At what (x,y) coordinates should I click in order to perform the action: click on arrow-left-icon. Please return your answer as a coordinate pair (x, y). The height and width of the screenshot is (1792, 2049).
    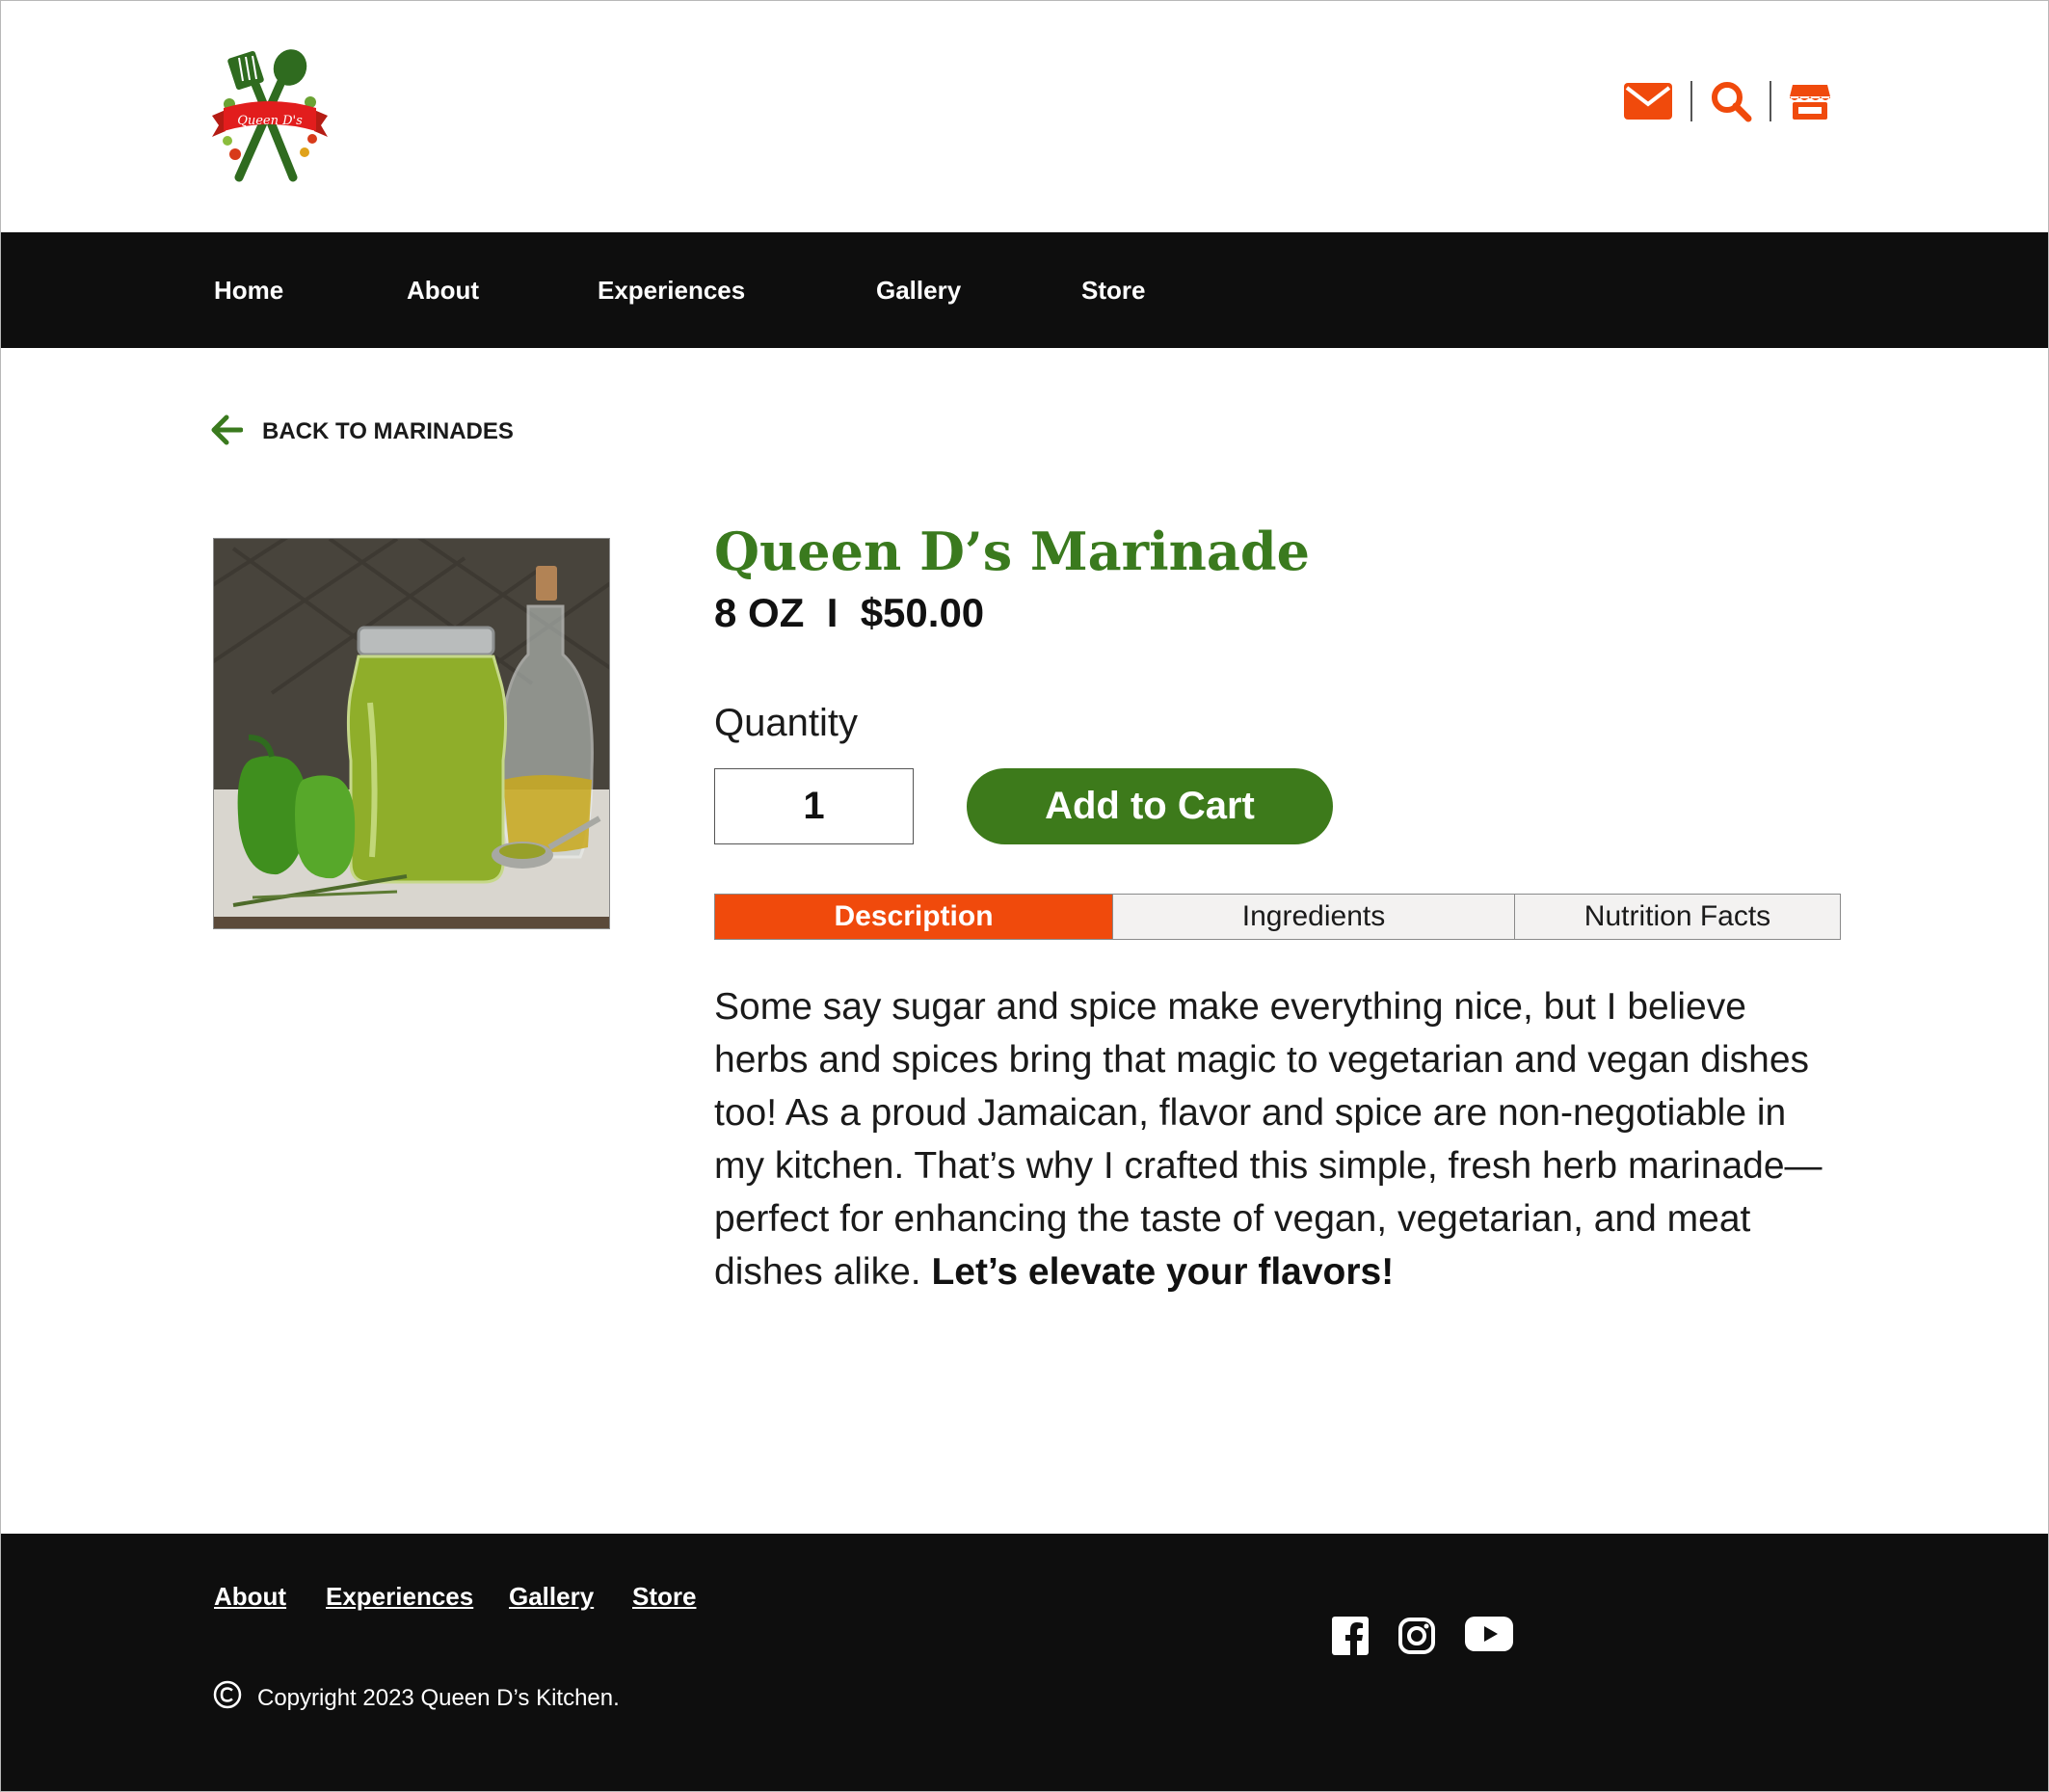
    Looking at the image, I should click on (227, 432).